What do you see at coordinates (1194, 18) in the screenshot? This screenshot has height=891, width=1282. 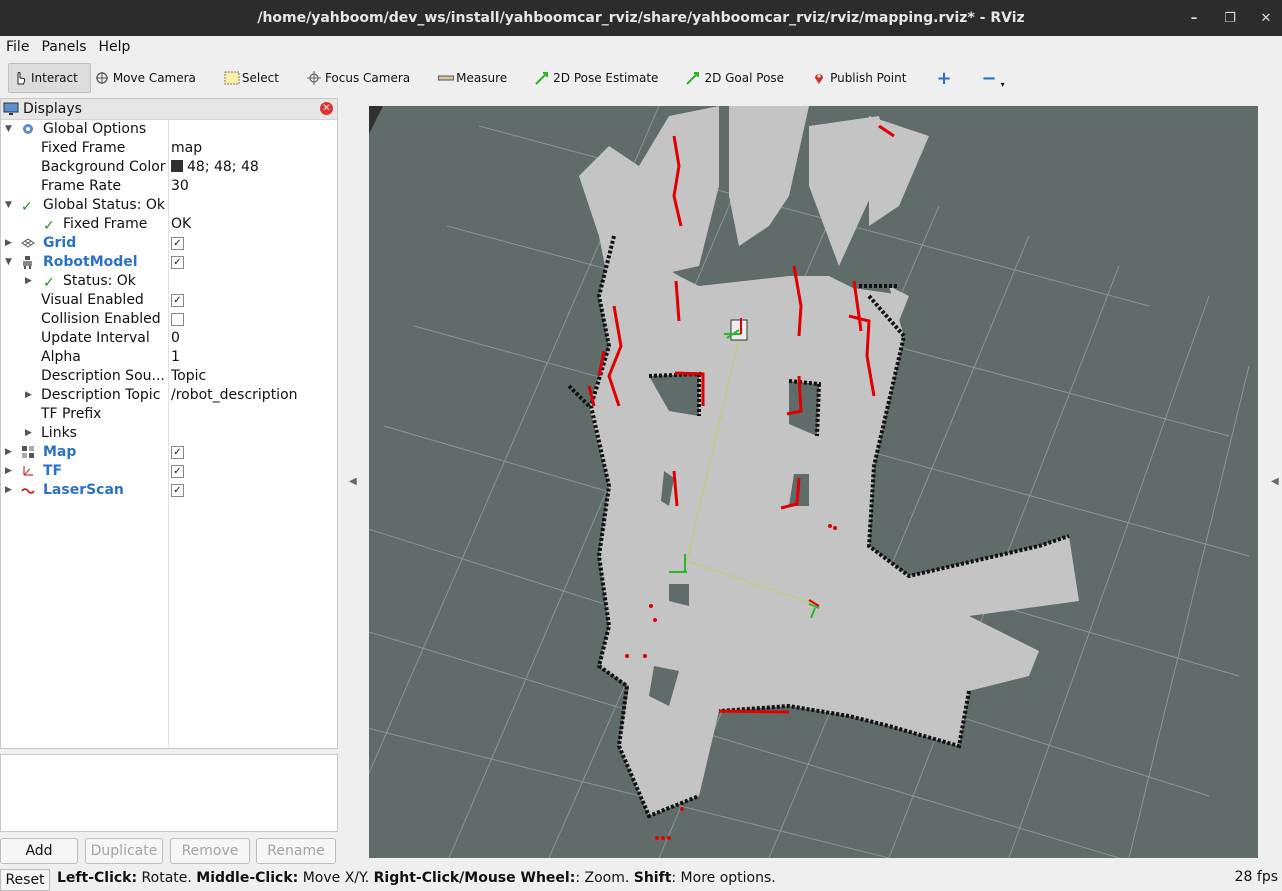 I see `minimize-button: –` at bounding box center [1194, 18].